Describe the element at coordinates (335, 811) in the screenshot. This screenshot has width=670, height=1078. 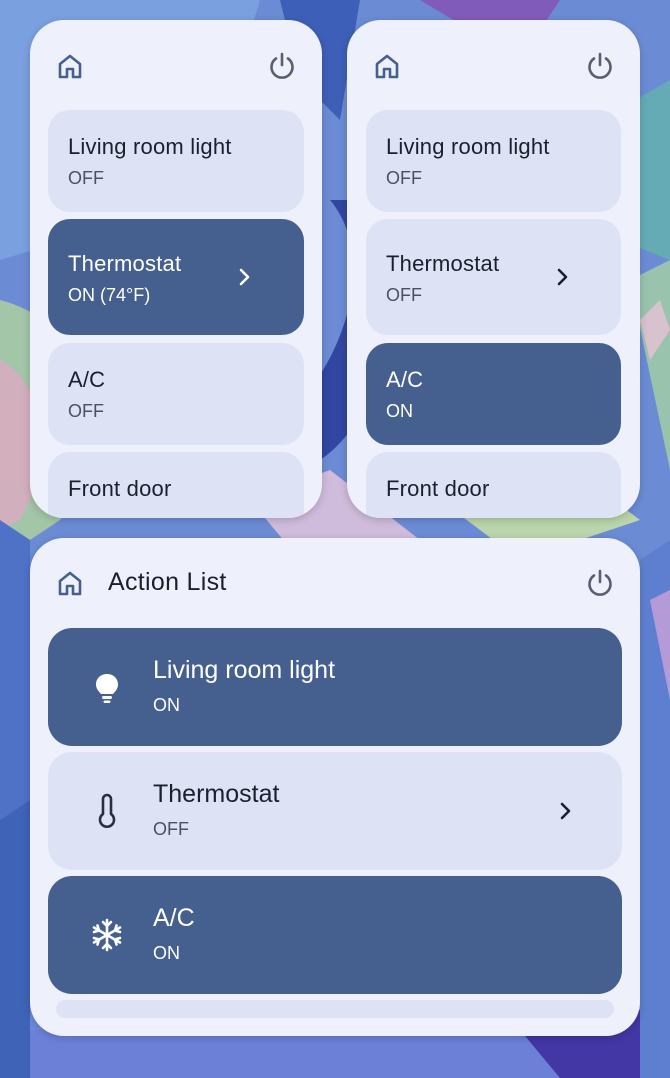
I see `action-item-thermostat: Thermostat OFF` at that location.